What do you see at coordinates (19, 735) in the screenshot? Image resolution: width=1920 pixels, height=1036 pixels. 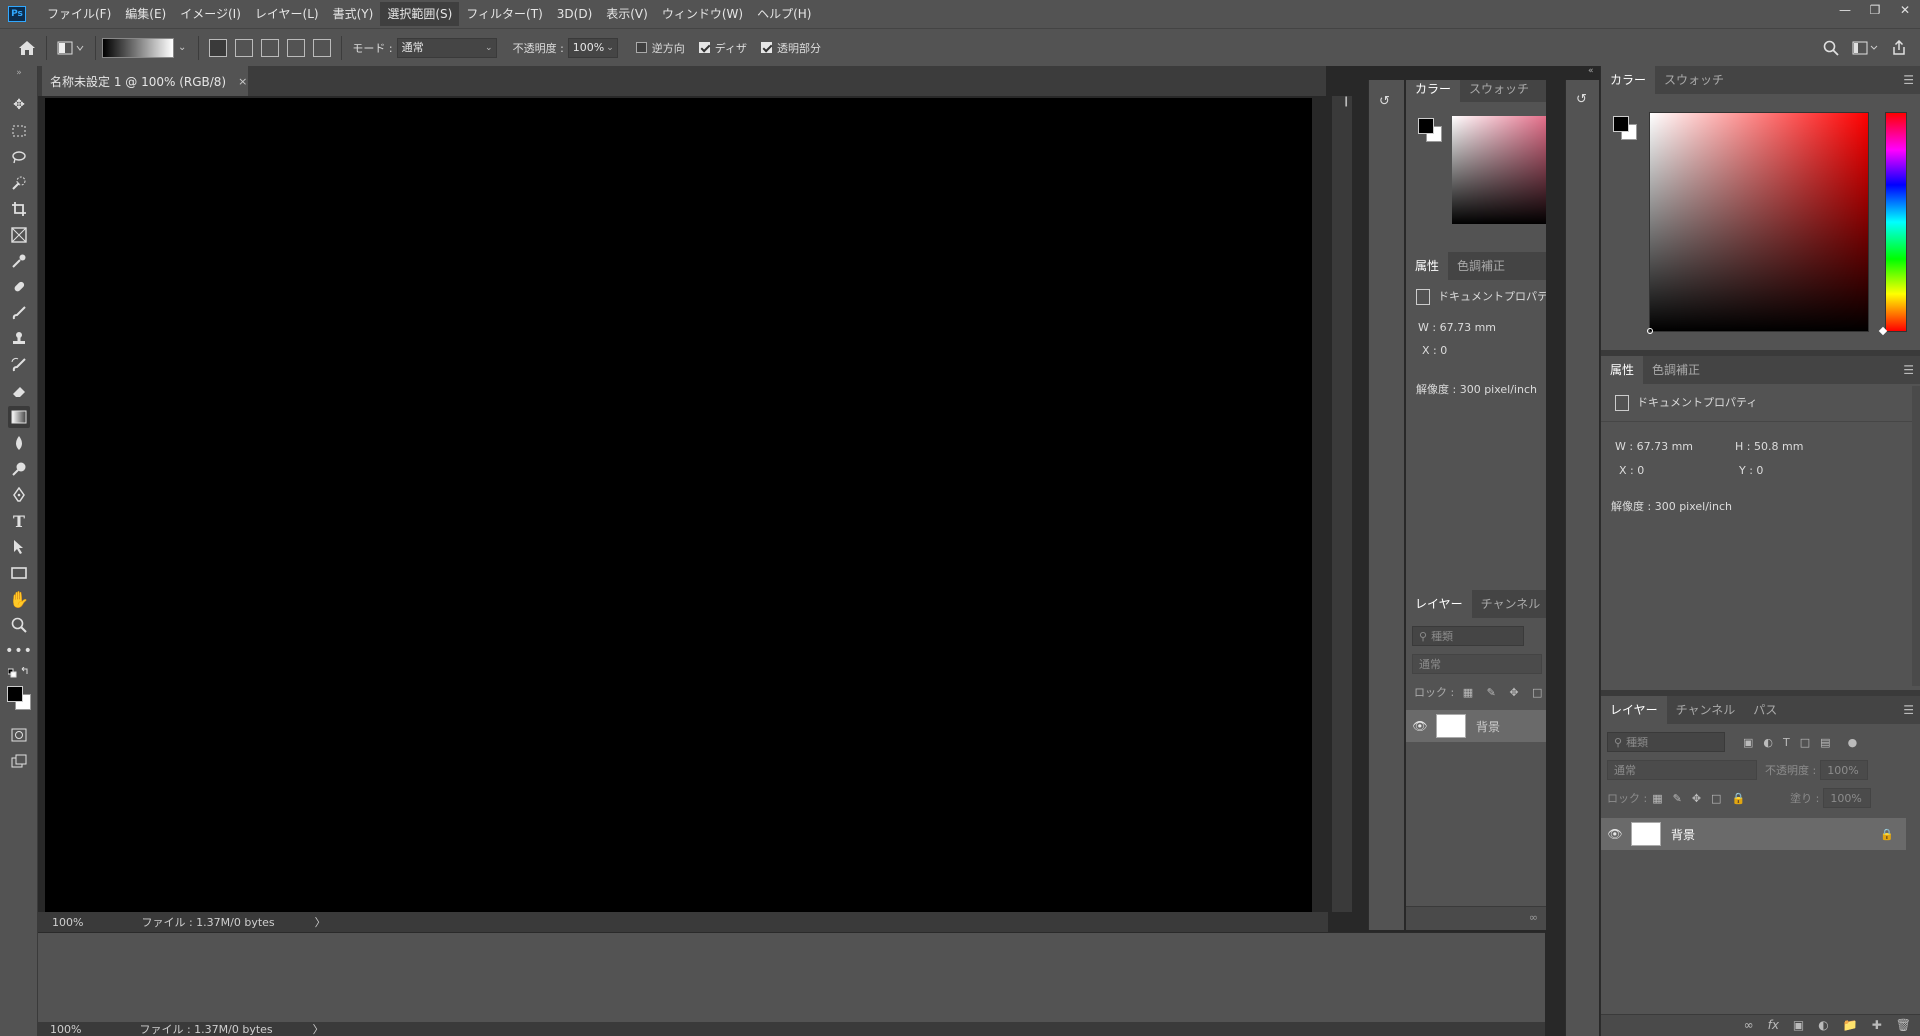 I see `quick-mask-icon` at bounding box center [19, 735].